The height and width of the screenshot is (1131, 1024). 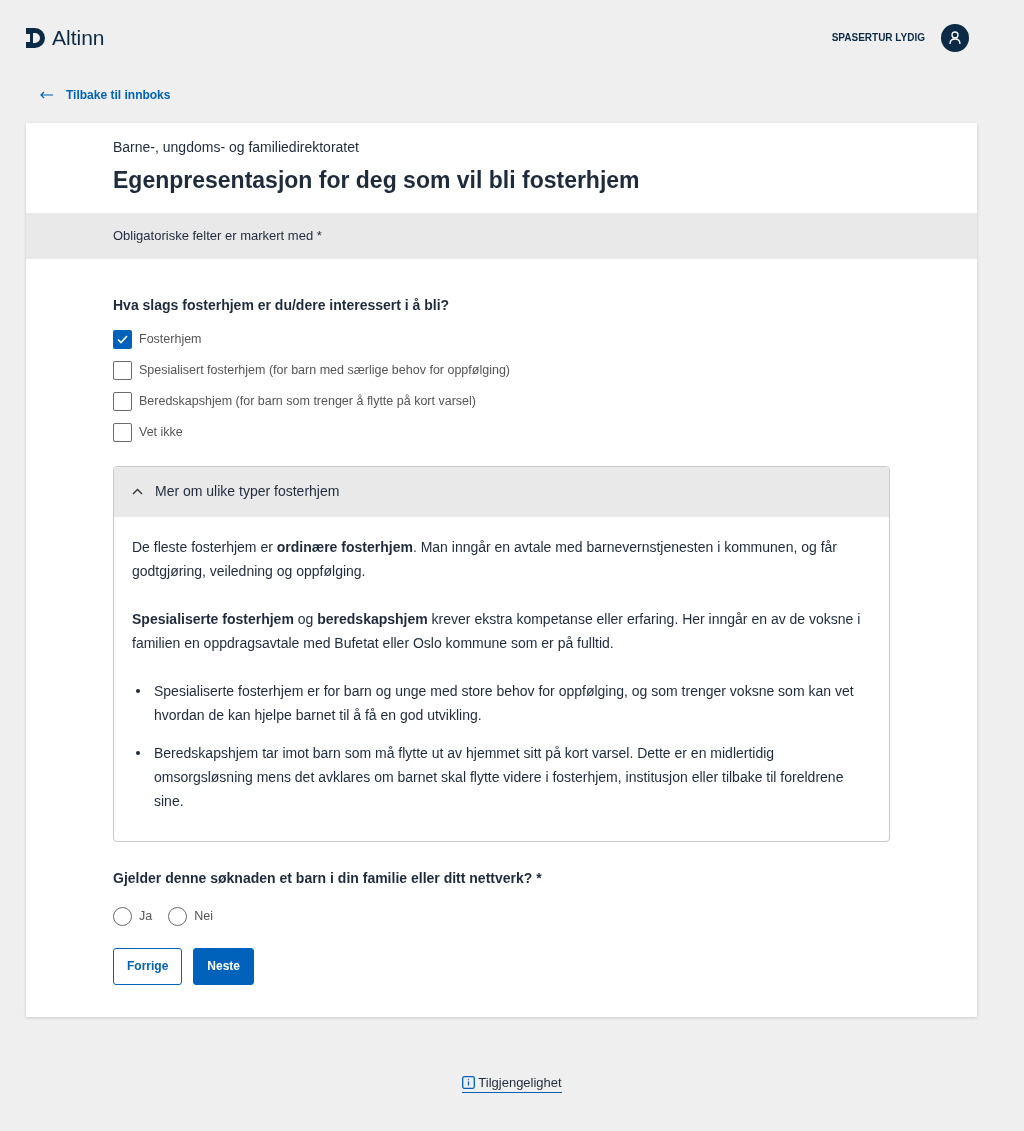 I want to click on arrow-left-icon, so click(x=47, y=94).